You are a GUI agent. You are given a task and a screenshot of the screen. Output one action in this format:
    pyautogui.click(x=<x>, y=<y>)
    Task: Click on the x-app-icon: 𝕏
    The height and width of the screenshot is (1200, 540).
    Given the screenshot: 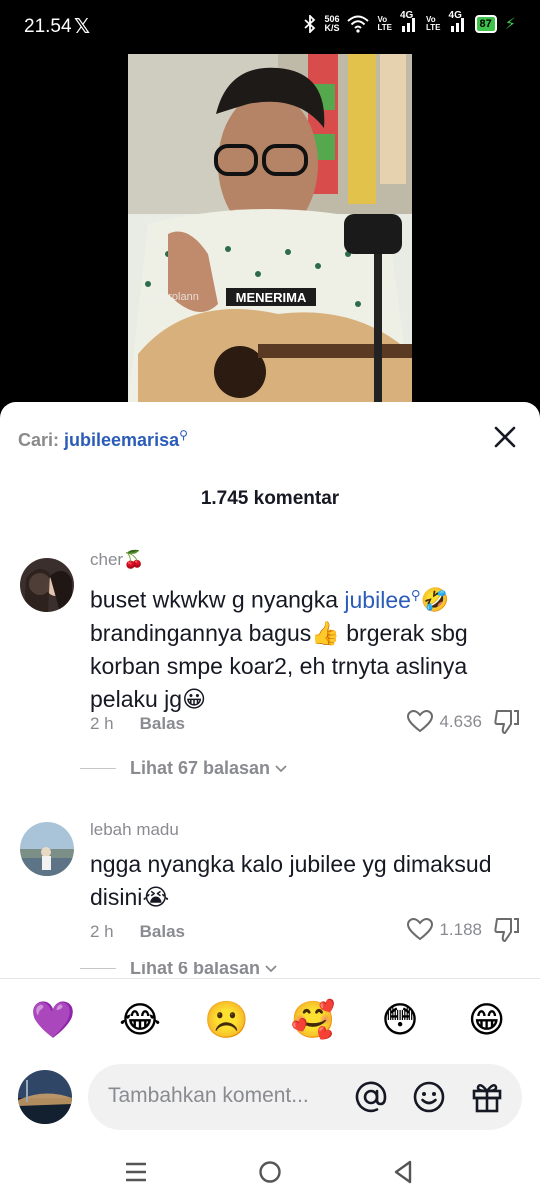 What is the action you would take?
    pyautogui.click(x=82, y=27)
    